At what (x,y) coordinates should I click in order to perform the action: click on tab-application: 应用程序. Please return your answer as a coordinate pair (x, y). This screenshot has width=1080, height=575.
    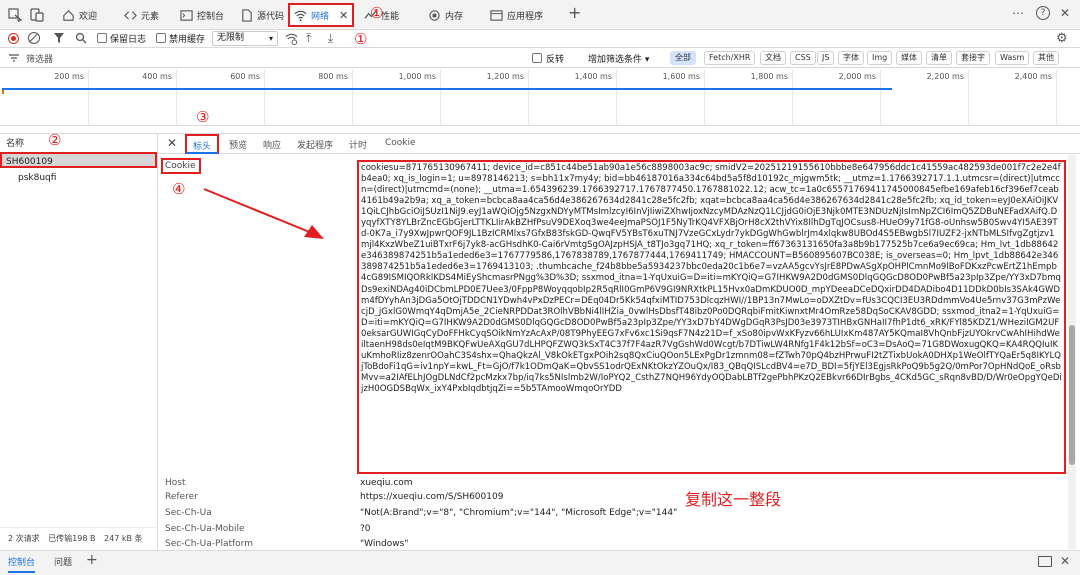
    Looking at the image, I should click on (516, 15).